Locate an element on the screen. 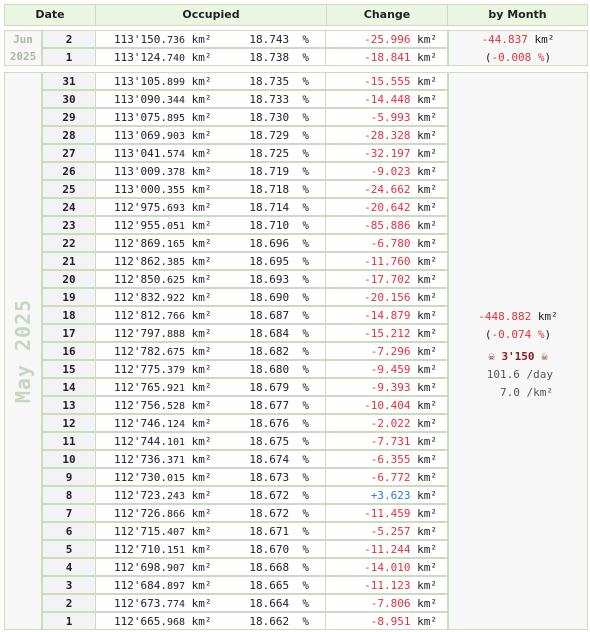 This screenshot has width=590, height=632. occupied-minor: 379 is located at coordinates (176, 370).